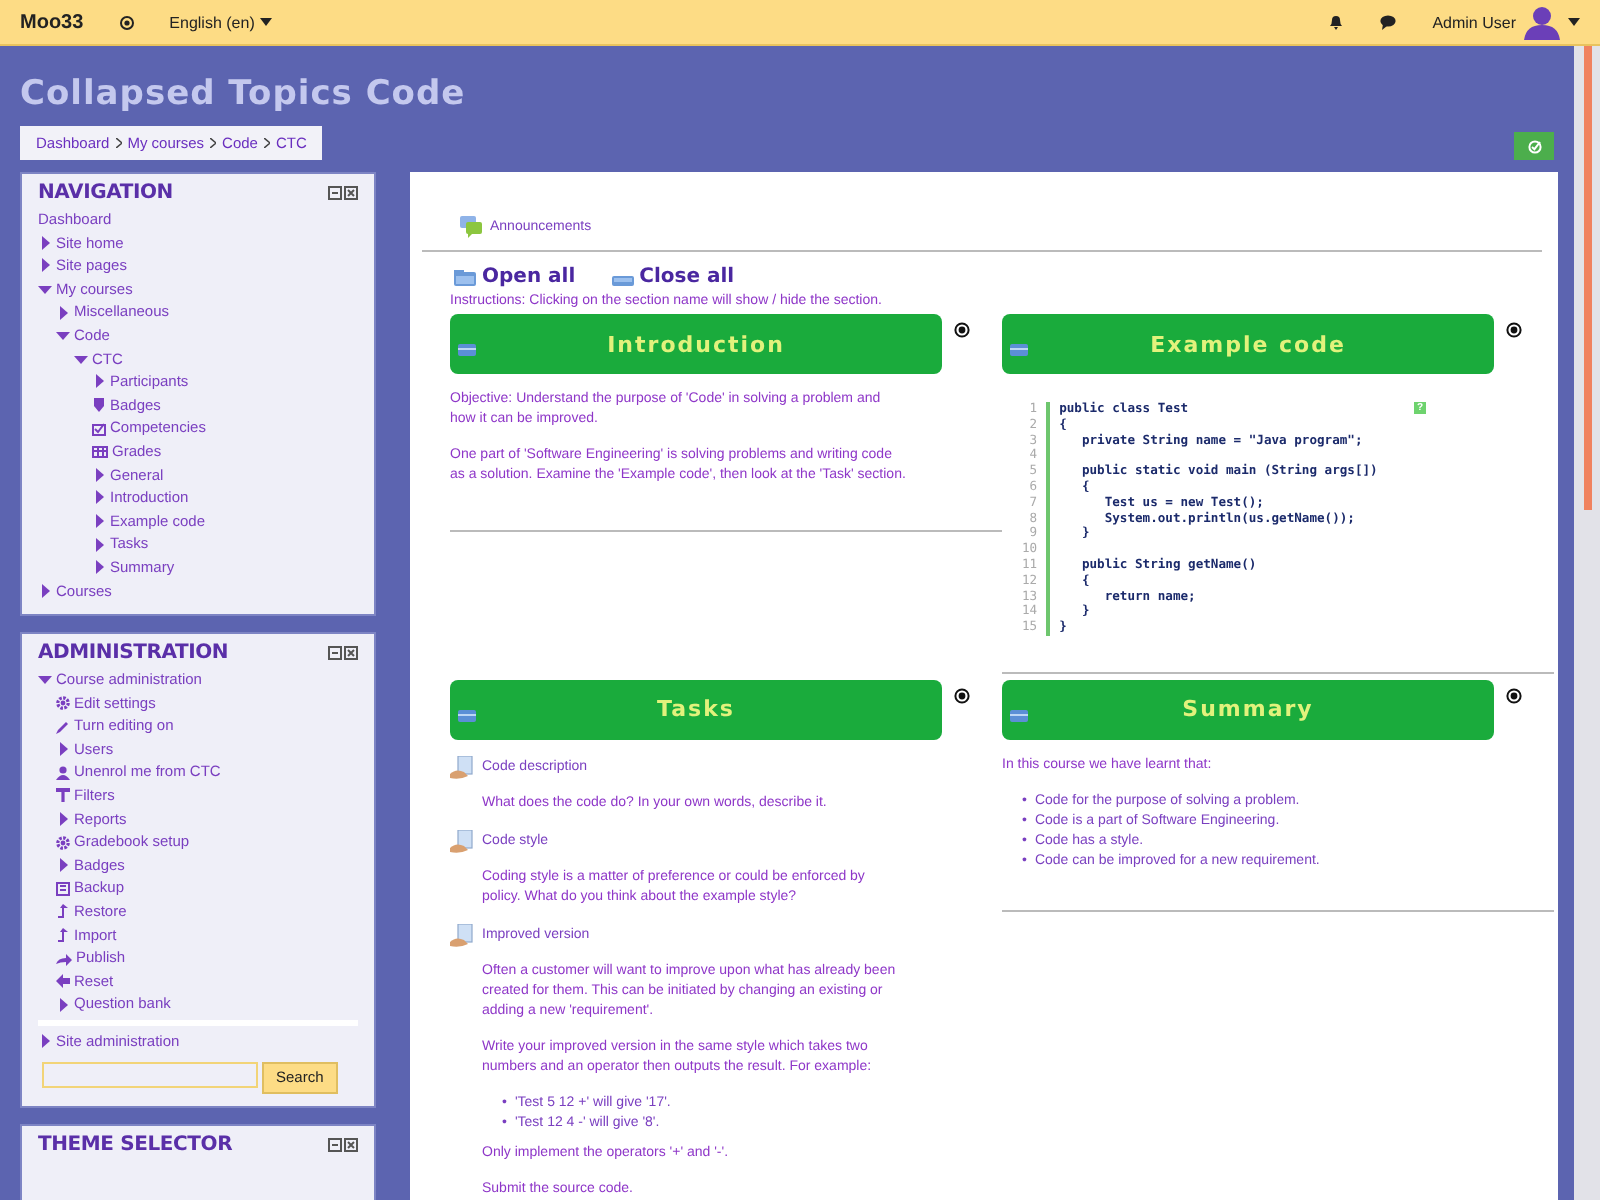  I want to click on folder-icon, so click(466, 277).